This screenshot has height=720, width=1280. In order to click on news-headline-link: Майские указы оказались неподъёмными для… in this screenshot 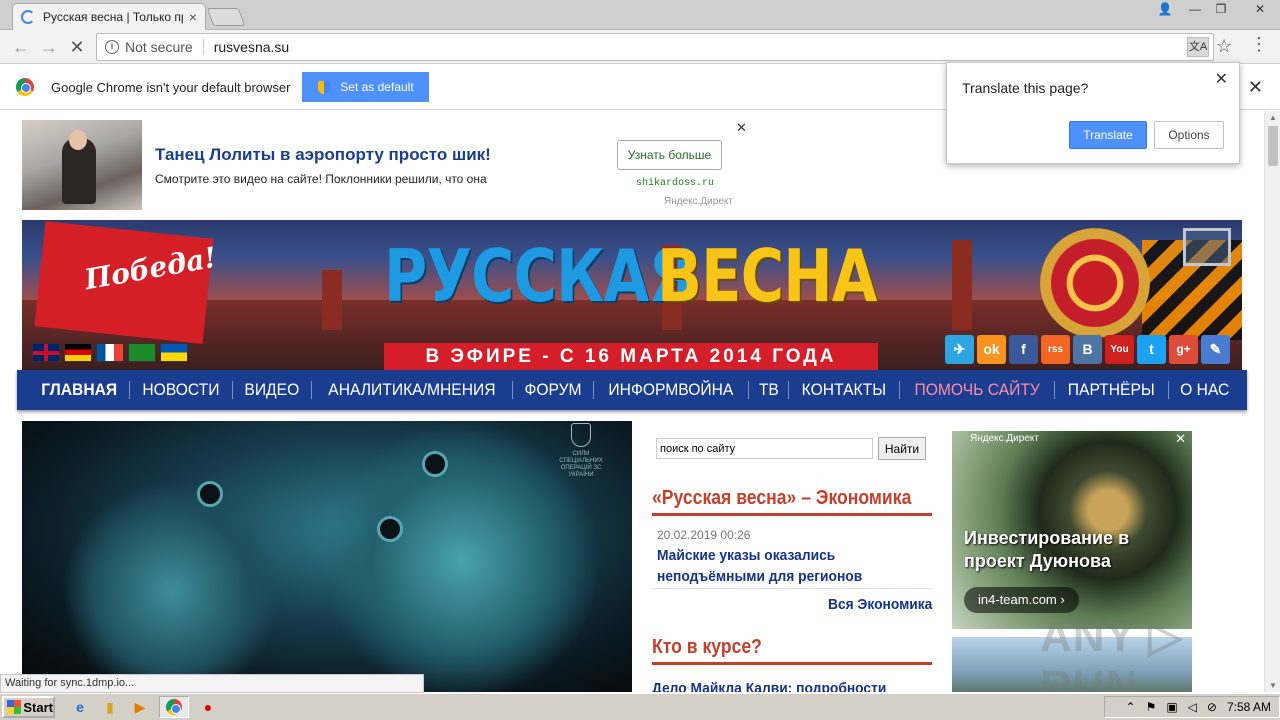, I will do `click(781, 566)`.